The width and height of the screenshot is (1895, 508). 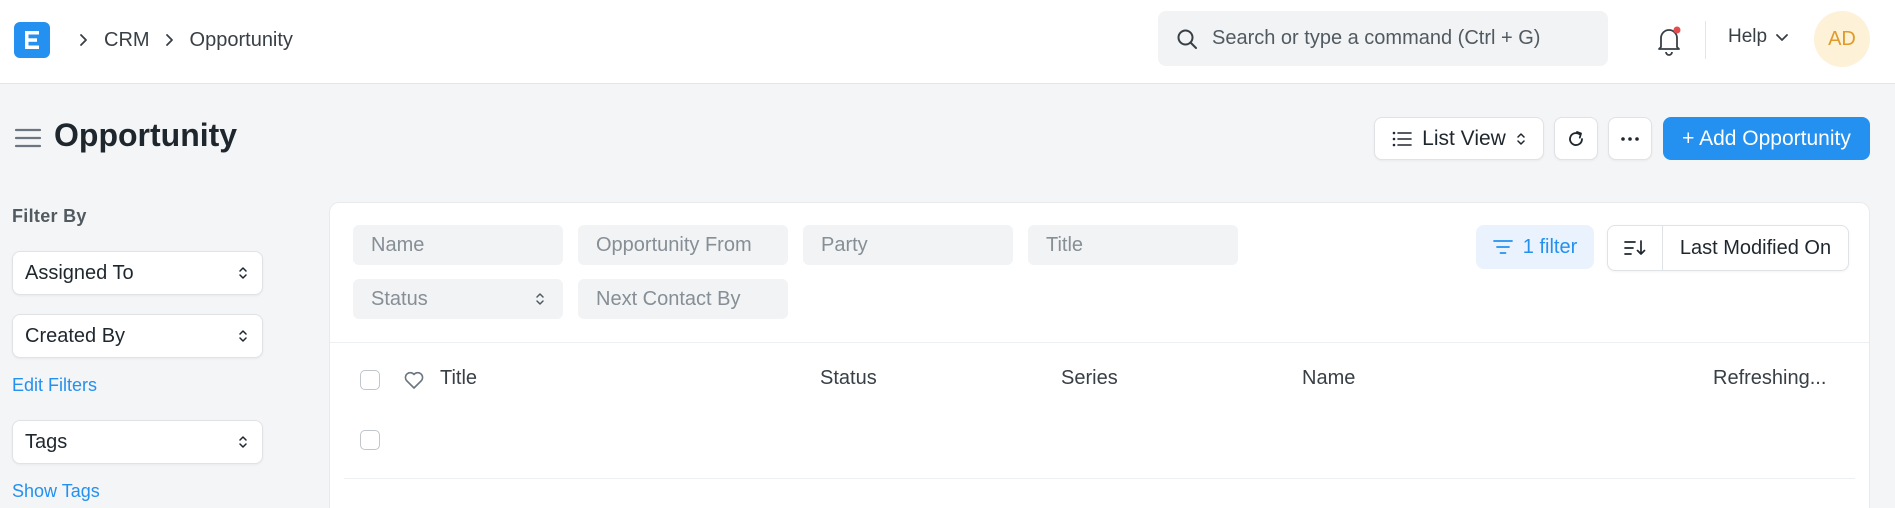 What do you see at coordinates (1842, 39) in the screenshot?
I see `user-avatar: AD` at bounding box center [1842, 39].